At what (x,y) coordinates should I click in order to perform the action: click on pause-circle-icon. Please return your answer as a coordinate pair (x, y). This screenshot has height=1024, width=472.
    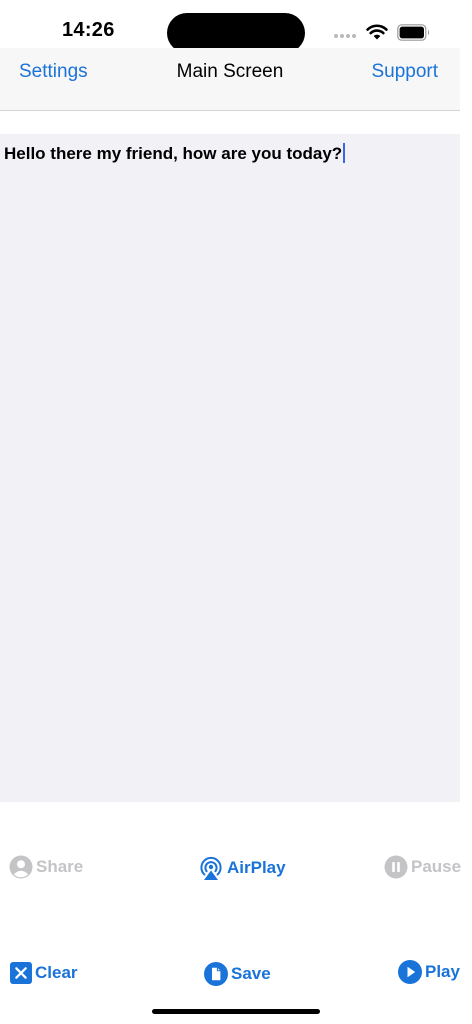
    Looking at the image, I should click on (396, 867).